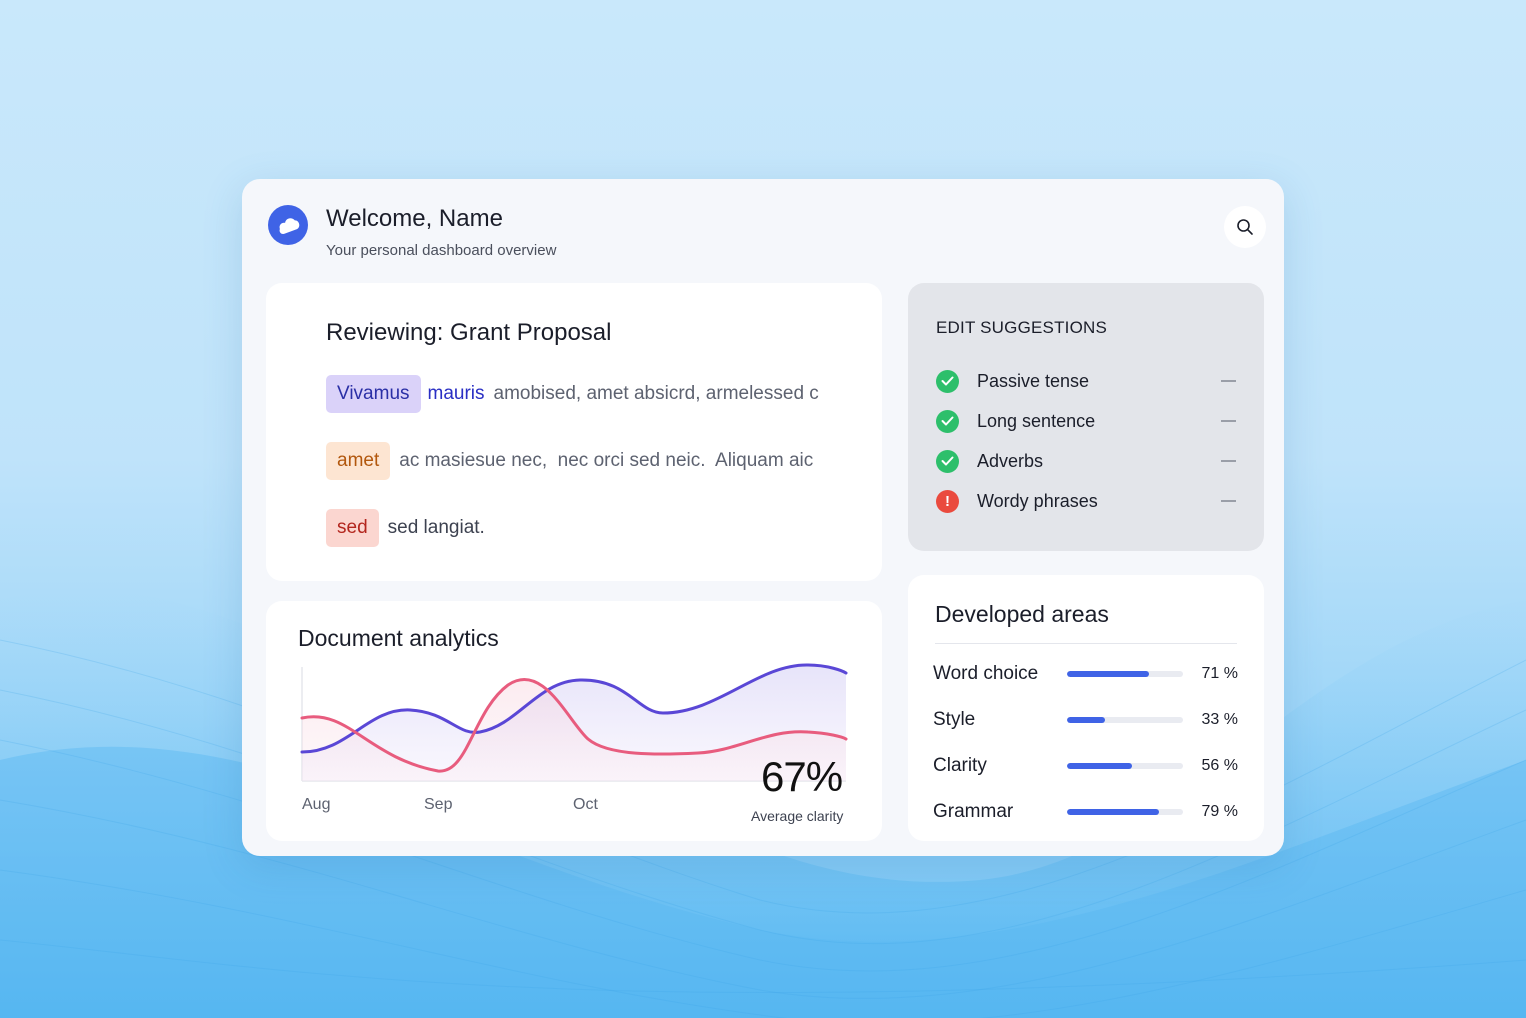 Image resolution: width=1526 pixels, height=1018 pixels. Describe the element at coordinates (398, 638) in the screenshot. I see `analytics-title: Document analytics` at that location.